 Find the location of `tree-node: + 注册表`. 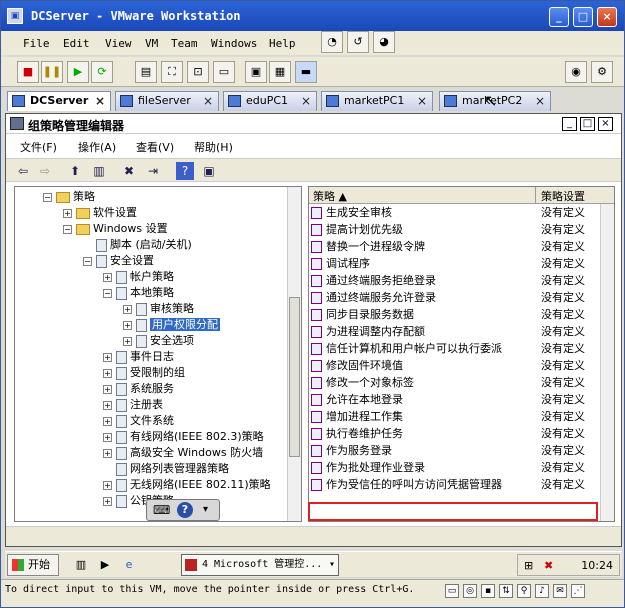

tree-node: + 注册表 is located at coordinates (151, 405).